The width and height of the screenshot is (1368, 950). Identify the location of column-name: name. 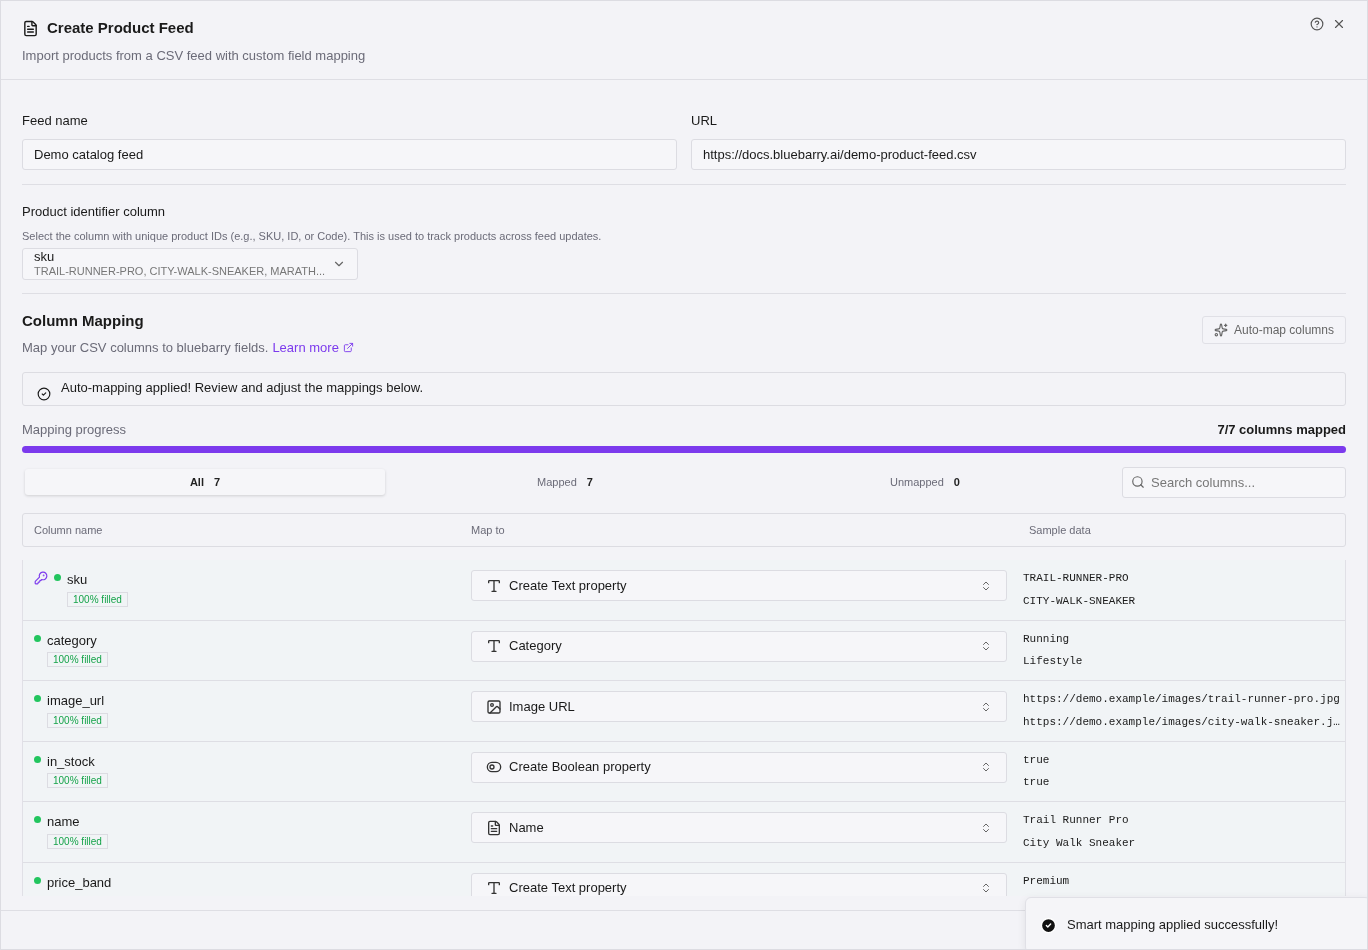
(64, 822).